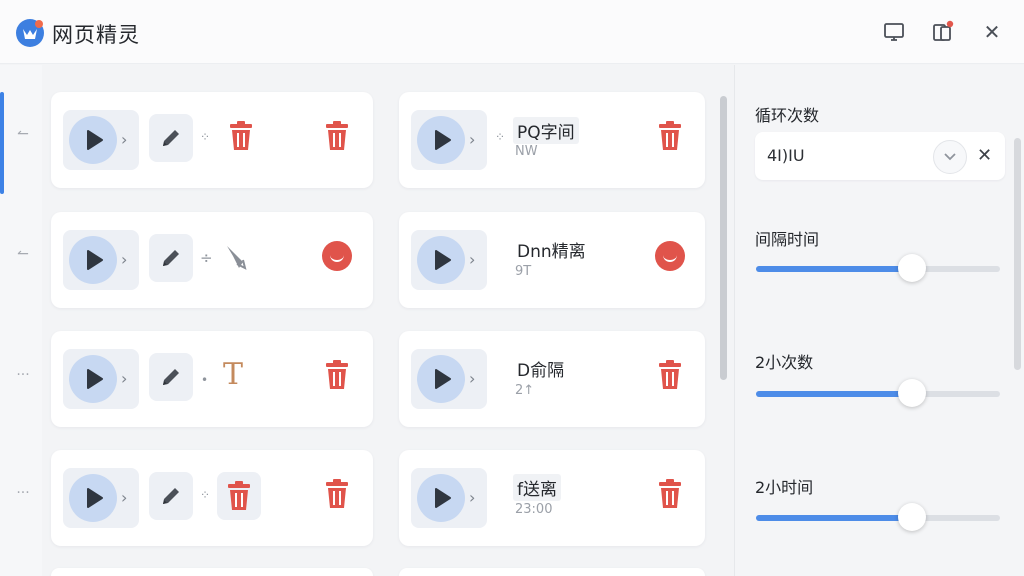 This screenshot has height=576, width=1024. What do you see at coordinates (834, 518) in the screenshot?
I see `time-slider-fill` at bounding box center [834, 518].